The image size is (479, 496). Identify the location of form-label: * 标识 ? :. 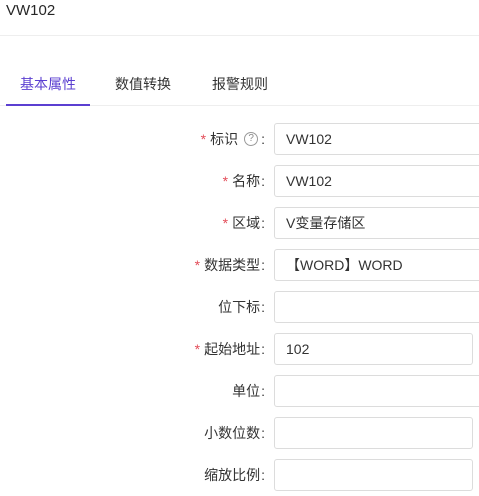
(233, 139).